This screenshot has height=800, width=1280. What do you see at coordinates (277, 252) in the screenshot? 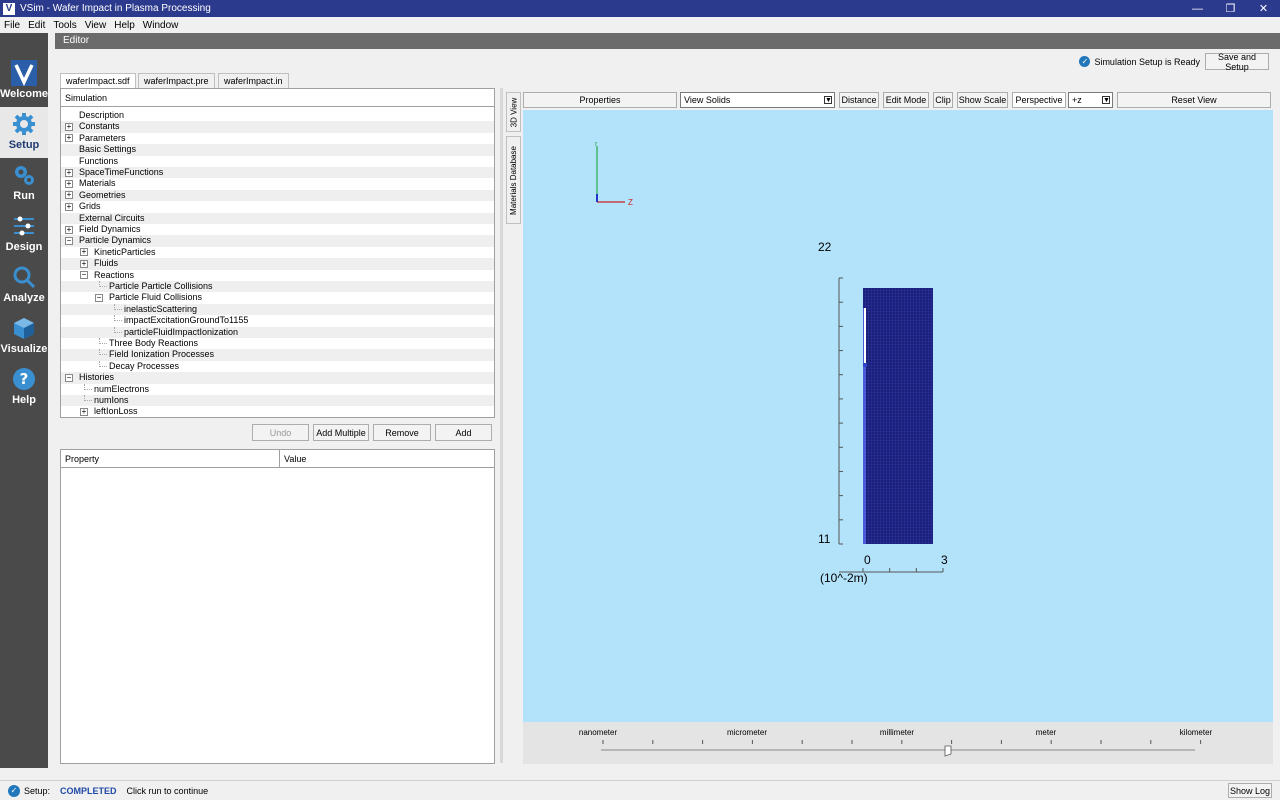
I see `tree-item: + KineticParticles` at bounding box center [277, 252].